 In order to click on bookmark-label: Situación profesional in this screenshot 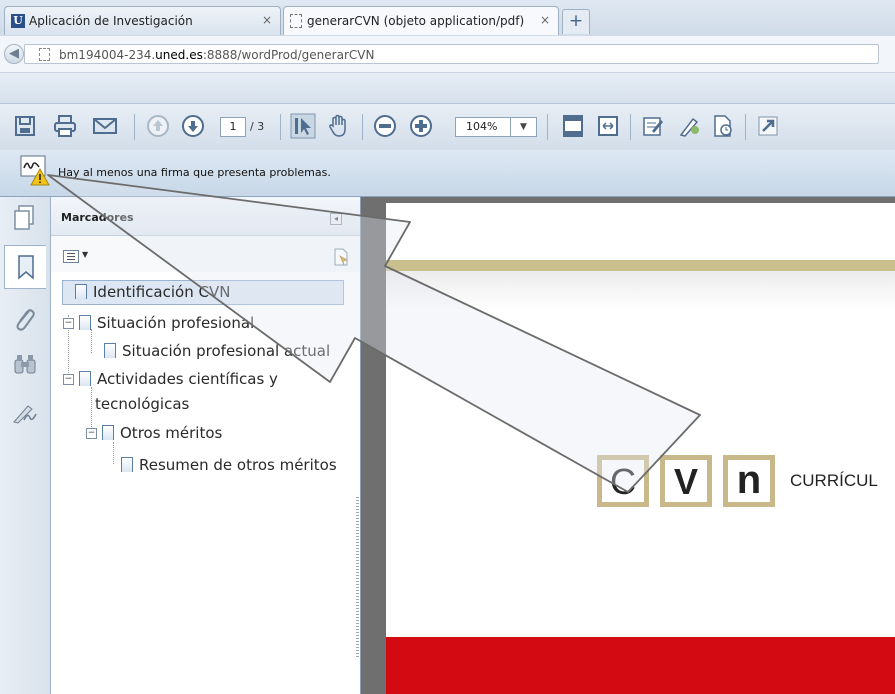, I will do `click(176, 323)`.